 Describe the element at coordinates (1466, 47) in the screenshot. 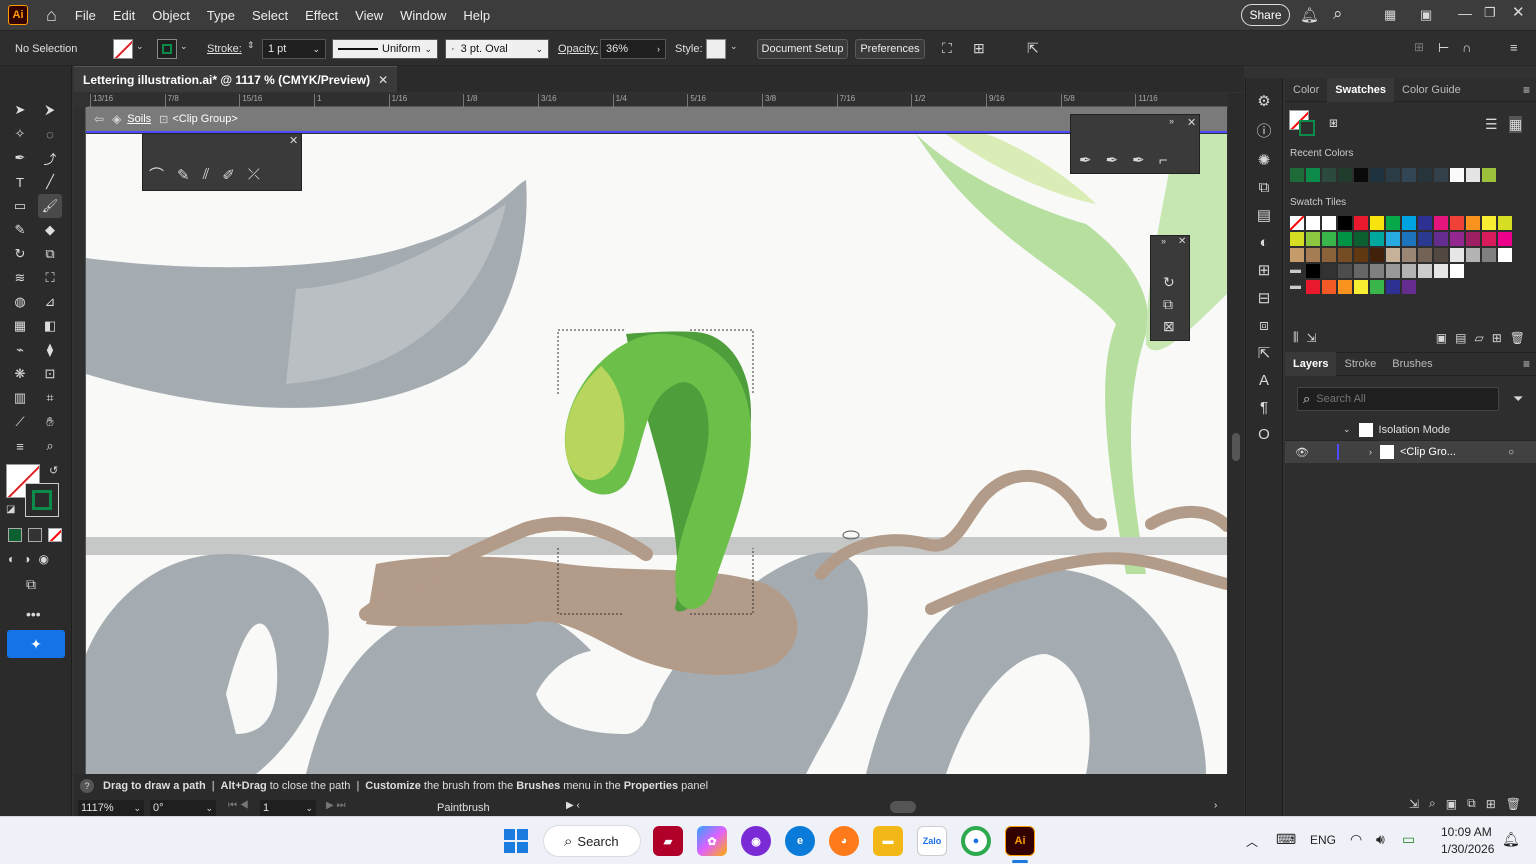

I see `transform-icon: ∩` at that location.